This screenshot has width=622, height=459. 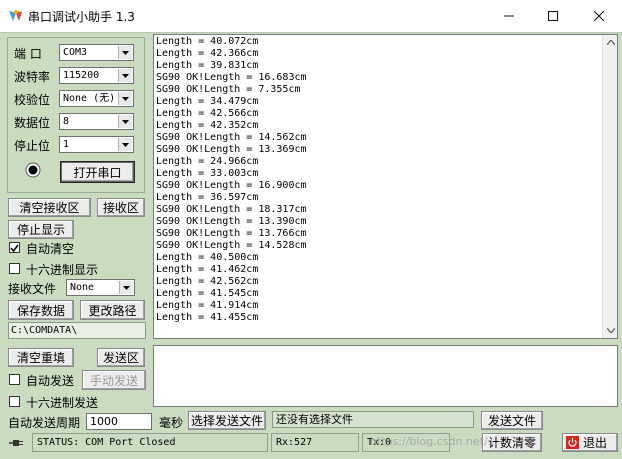 I want to click on clear-send-button: 清空重填, so click(x=41, y=357).